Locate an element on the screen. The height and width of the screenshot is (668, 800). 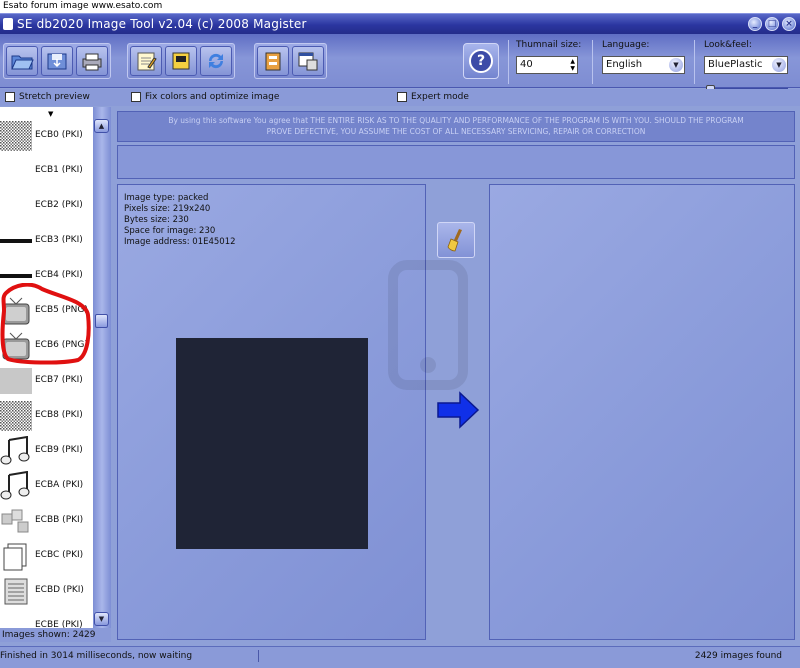
list-item: ECB4 (PKI) is located at coordinates (46, 276).